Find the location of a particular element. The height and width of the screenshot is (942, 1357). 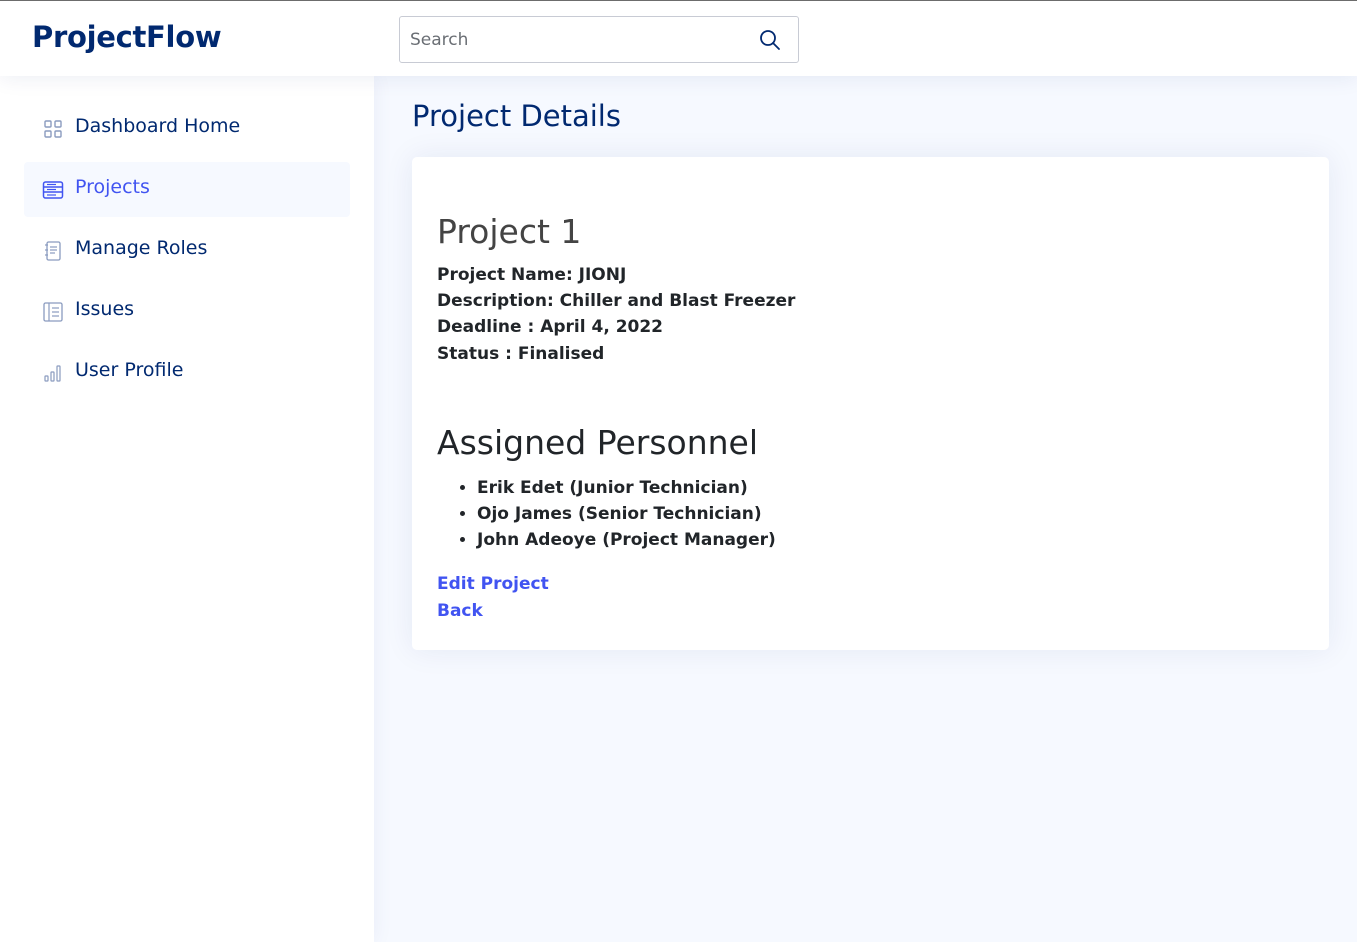

sidebar-item-user-profile: User Profile is located at coordinates (187, 372).